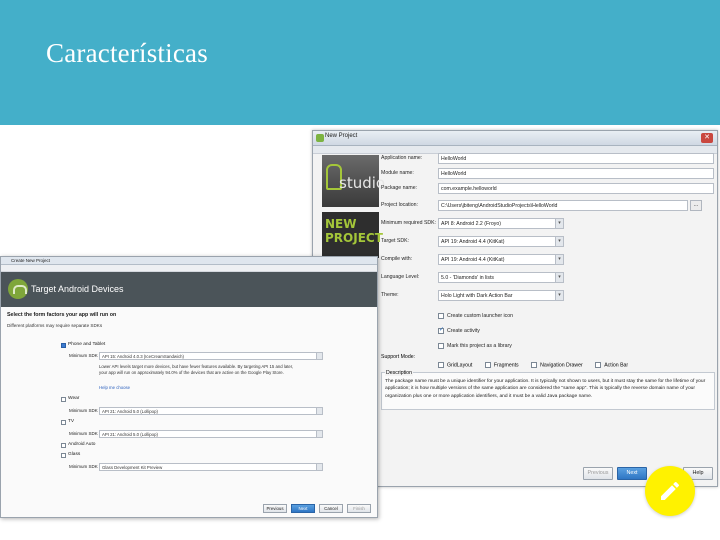 This screenshot has width=720, height=540. I want to click on create-activity-checkbox, so click(441, 330).